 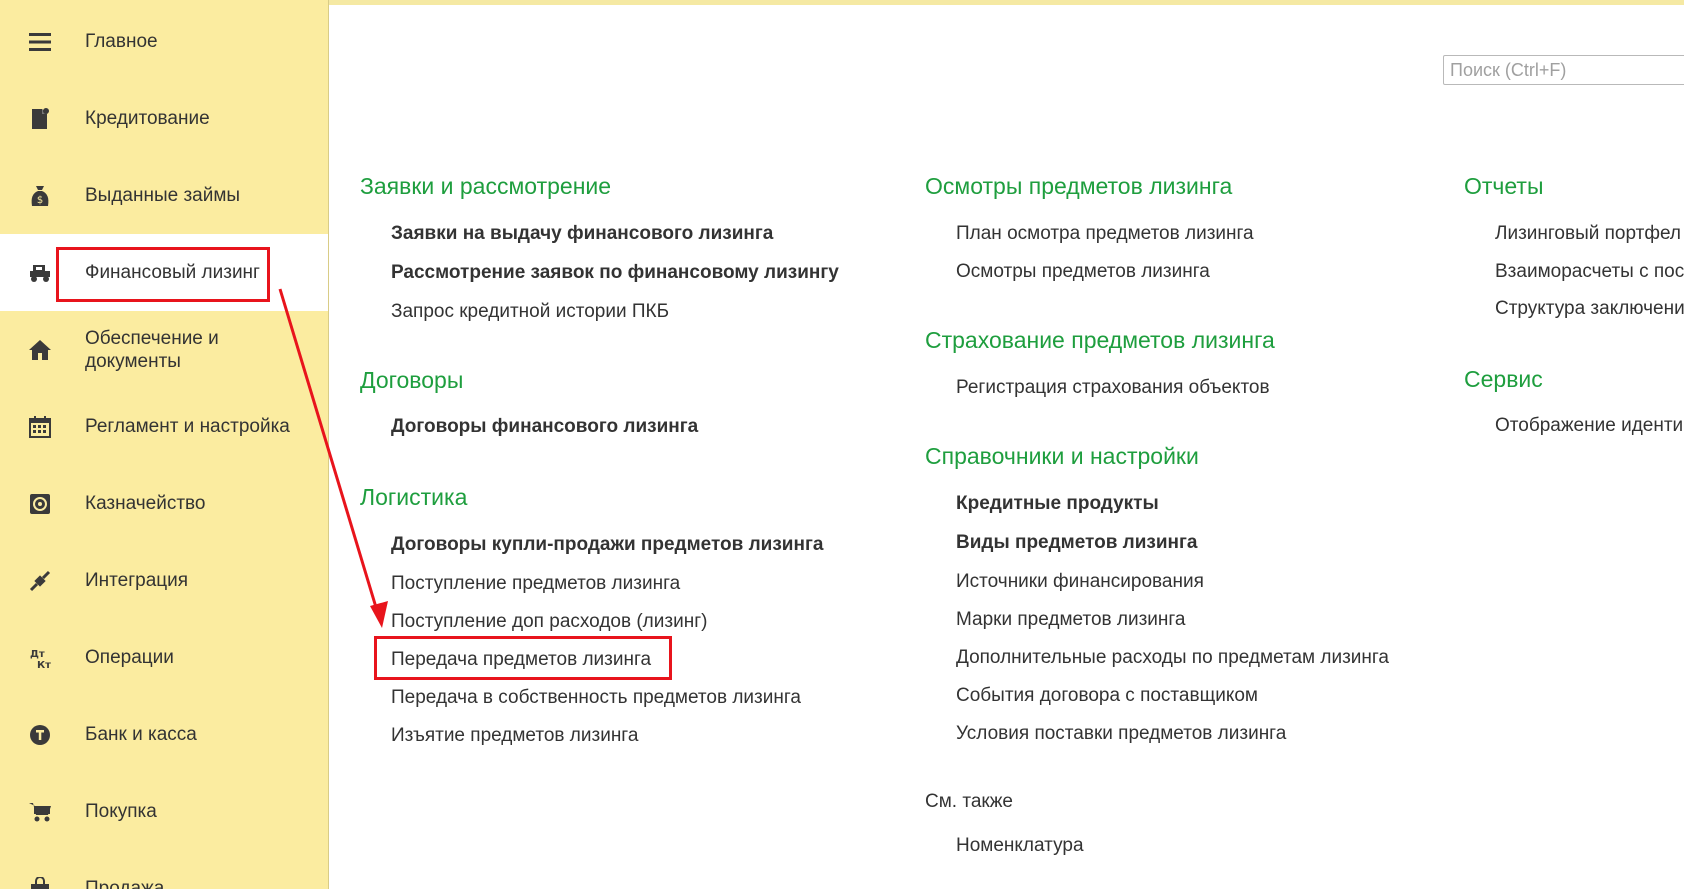 What do you see at coordinates (1020, 846) in the screenshot?
I see `link-nomenclature: Номенклатура` at bounding box center [1020, 846].